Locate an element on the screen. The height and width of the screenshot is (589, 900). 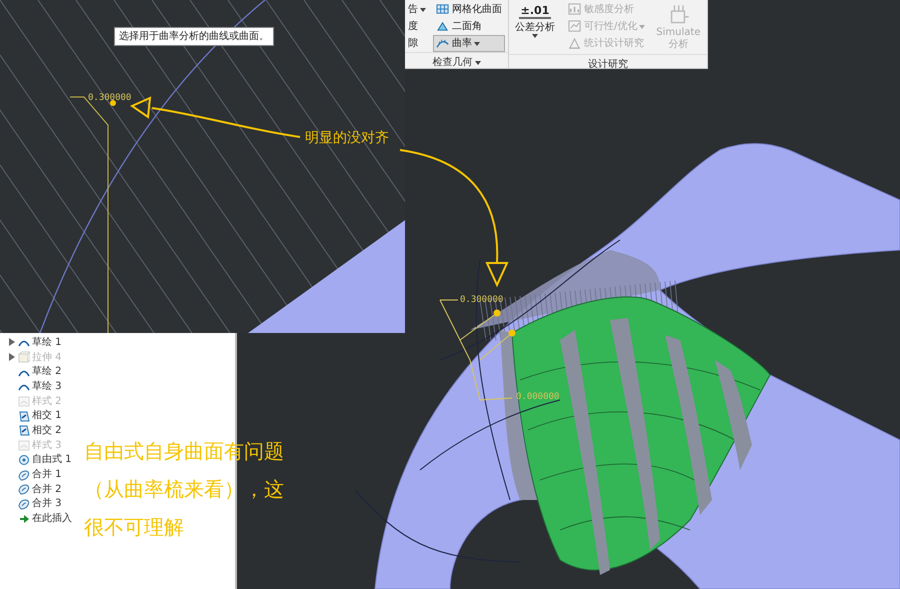
ribbon-button: 曲率 is located at coordinates (469, 43).